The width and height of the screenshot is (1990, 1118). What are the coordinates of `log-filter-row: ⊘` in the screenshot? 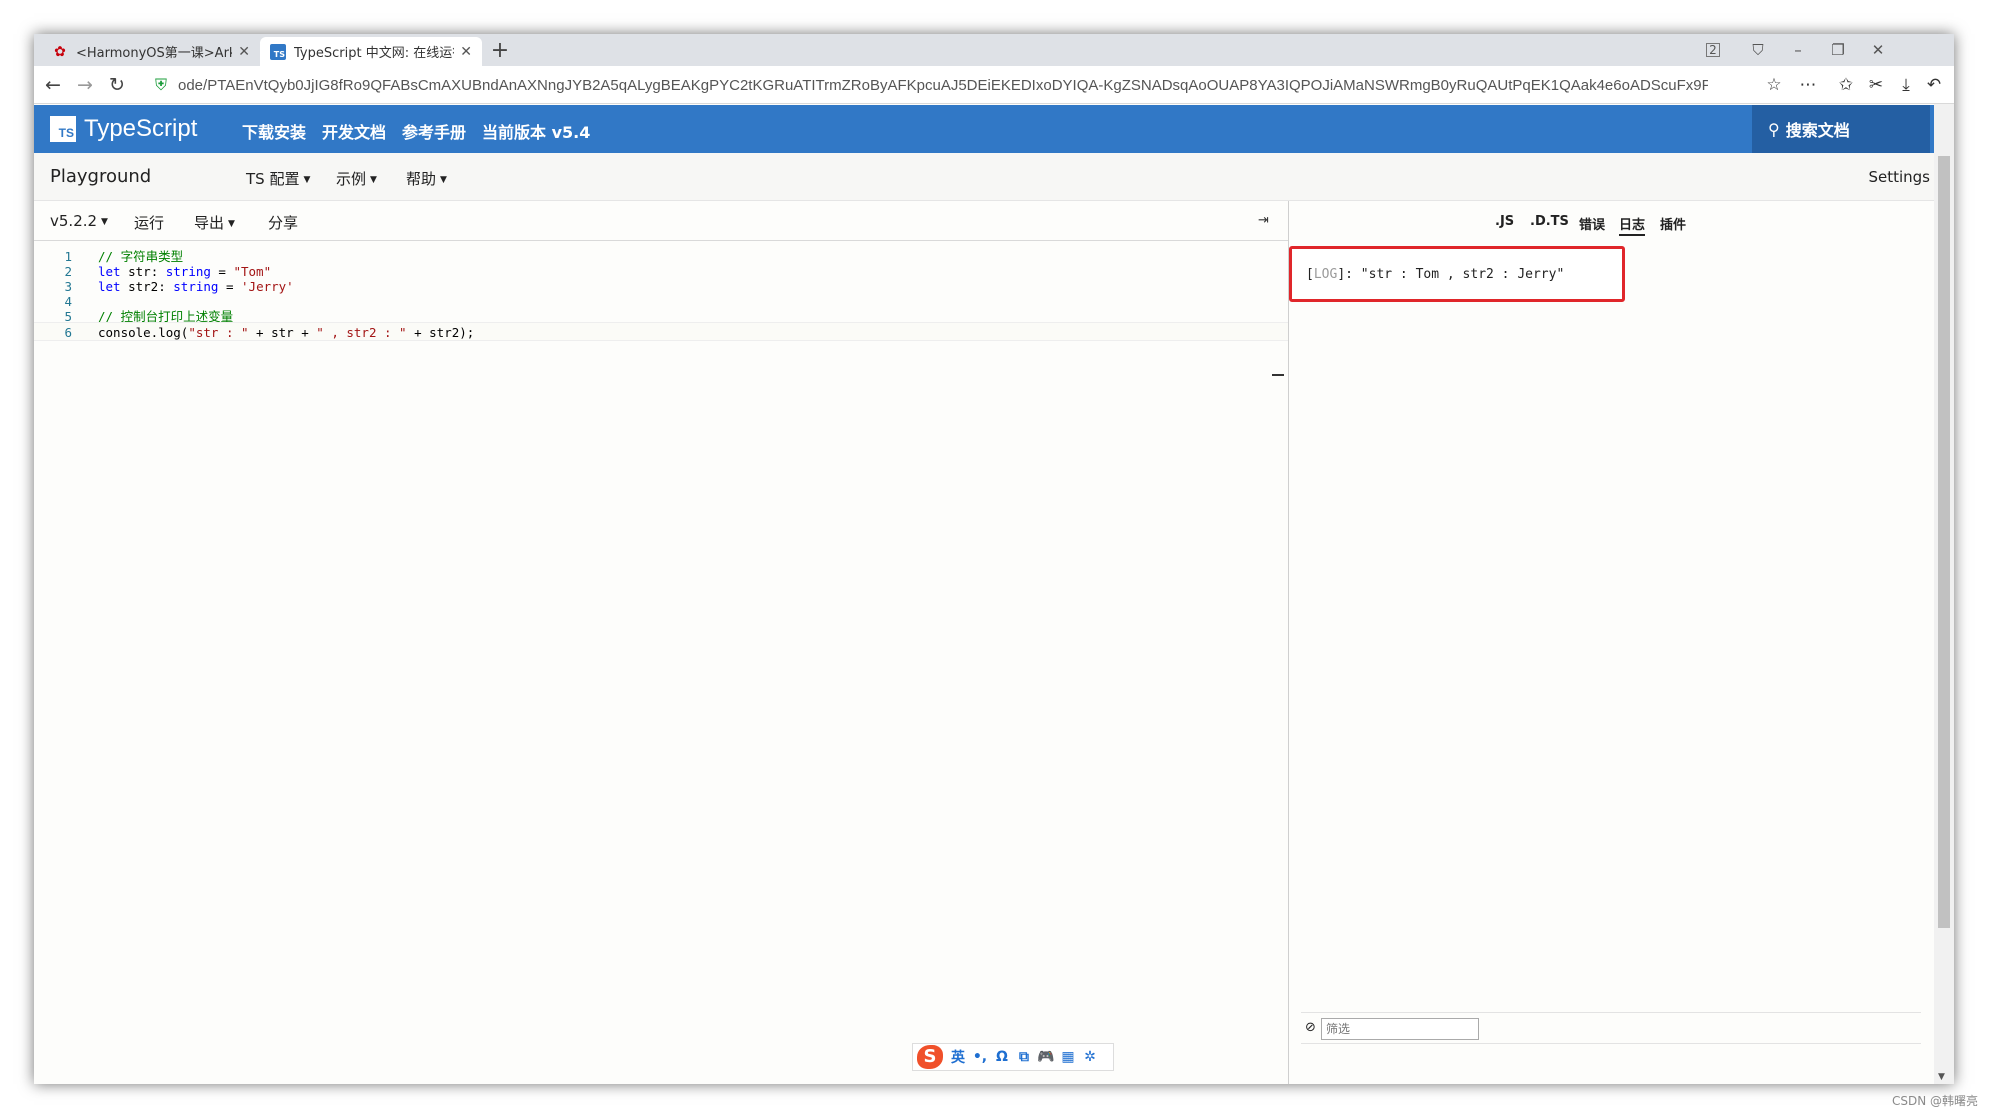 It's located at (1611, 1028).